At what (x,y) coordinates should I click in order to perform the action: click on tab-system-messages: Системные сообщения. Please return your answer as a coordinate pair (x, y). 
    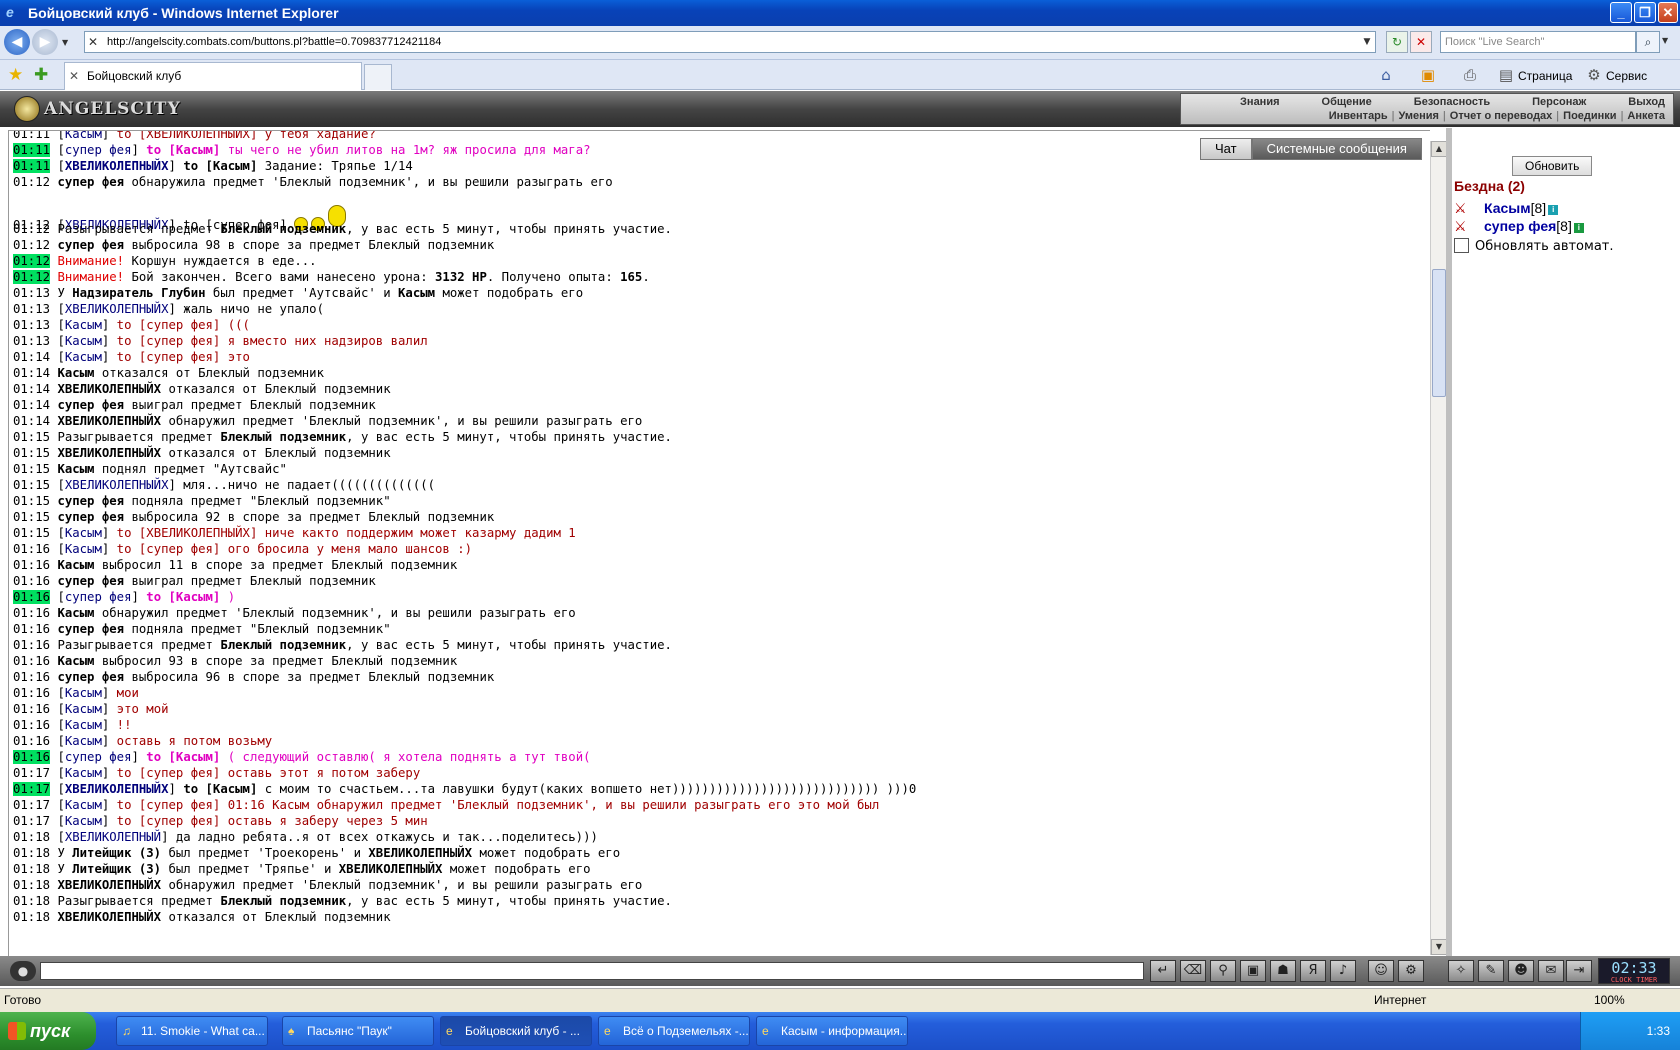
    Looking at the image, I should click on (1336, 149).